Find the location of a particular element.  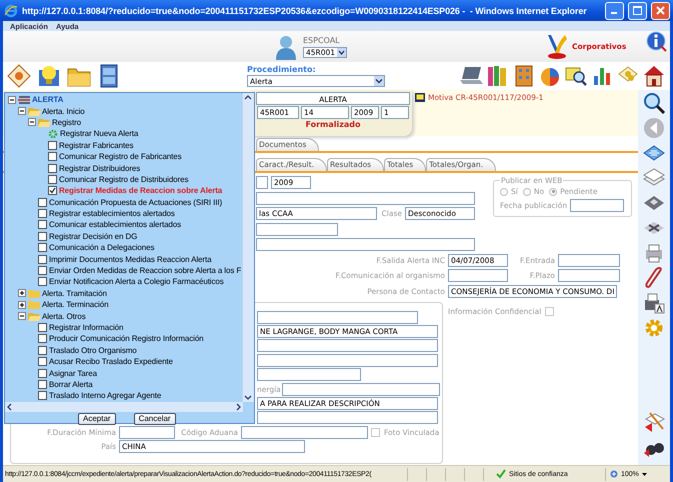

tree-item: Alerta. Tramitación is located at coordinates (74, 293).